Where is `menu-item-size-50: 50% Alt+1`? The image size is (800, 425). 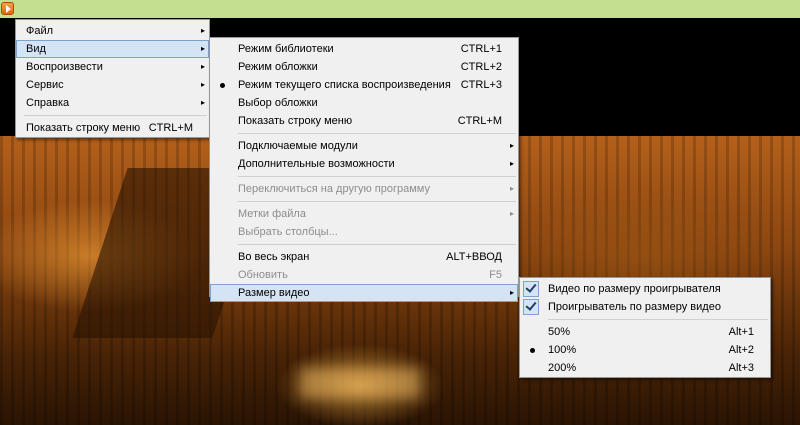
menu-item-size-50: 50% Alt+1 is located at coordinates (645, 332).